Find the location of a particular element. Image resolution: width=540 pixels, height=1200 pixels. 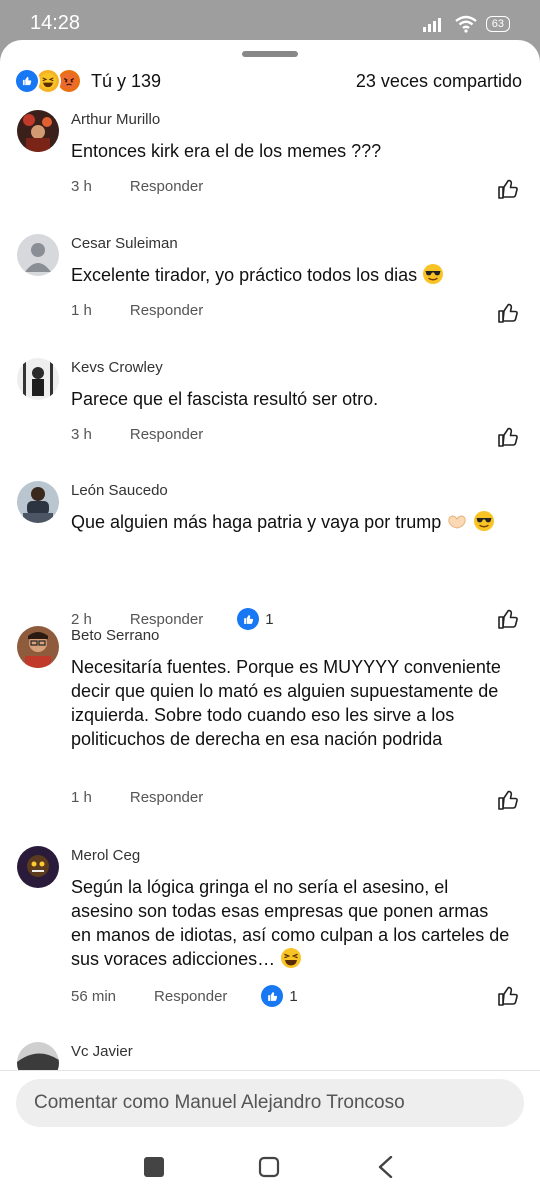

laughing-emoji-icon is located at coordinates (291, 958).